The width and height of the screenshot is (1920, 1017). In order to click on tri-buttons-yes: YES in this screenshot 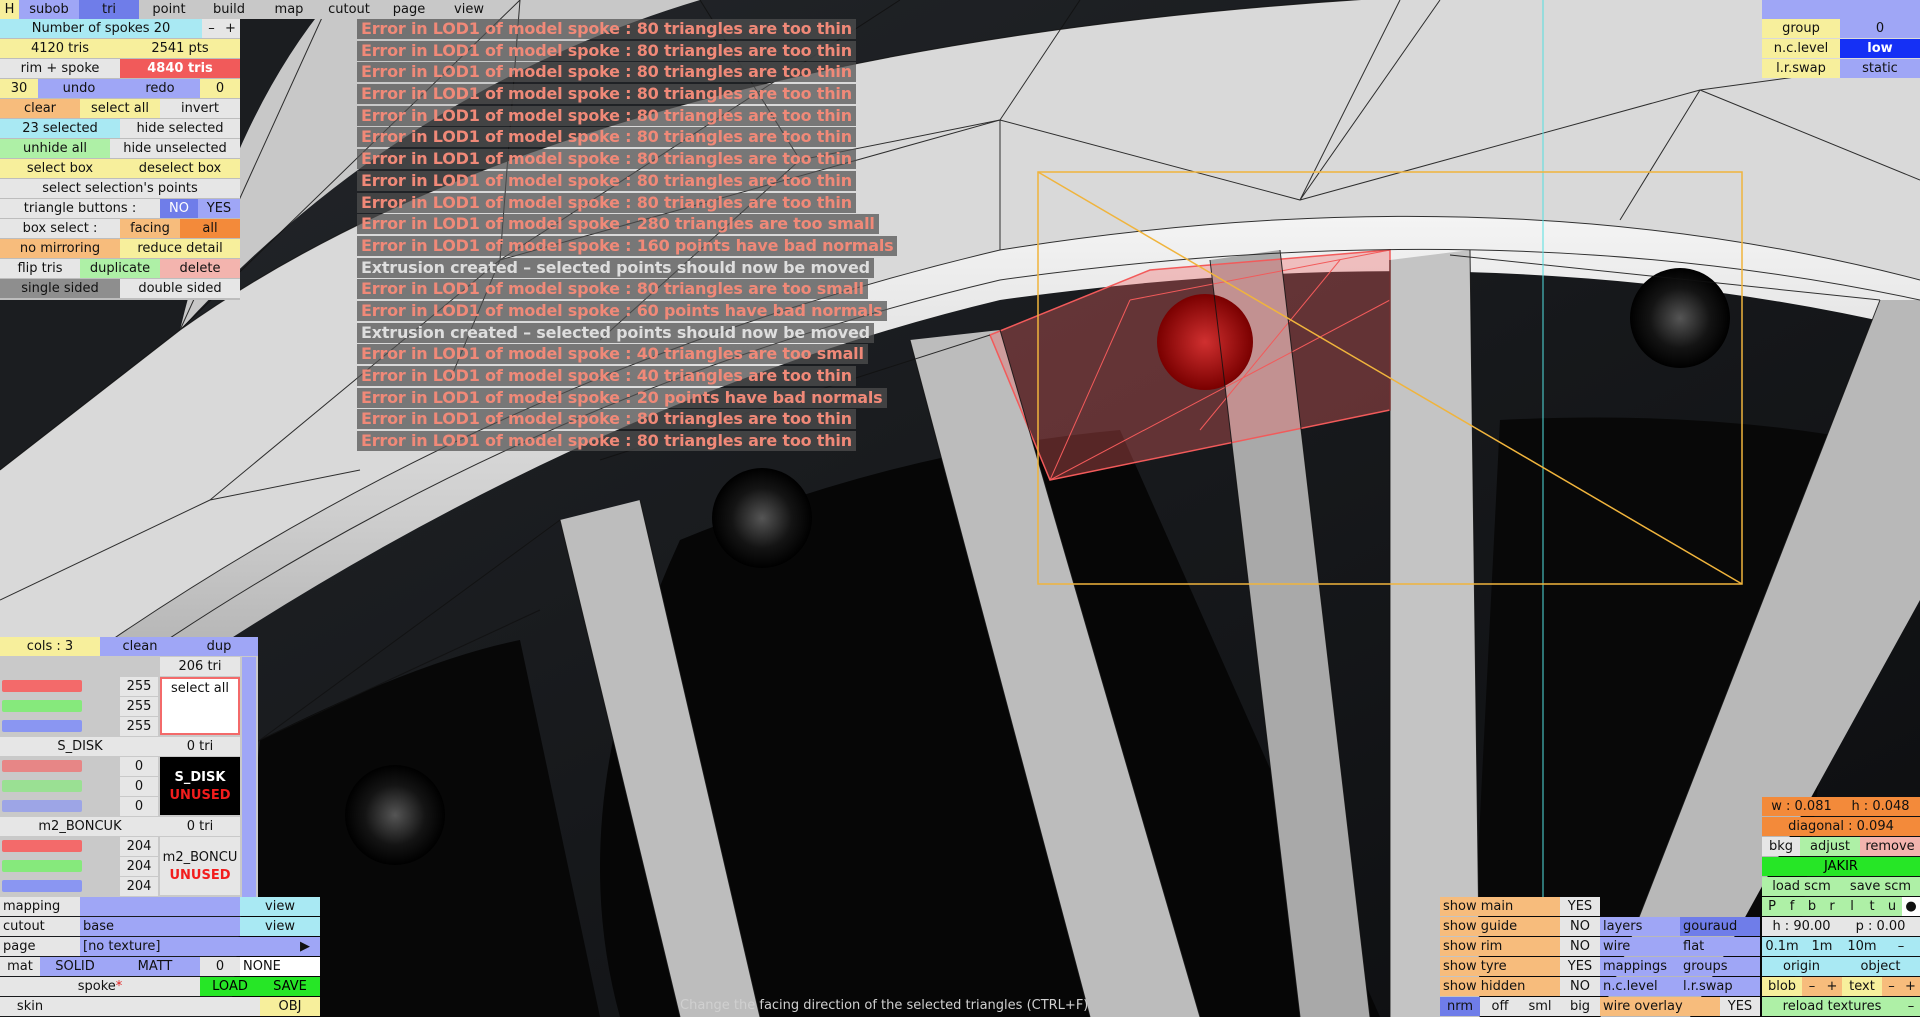, I will do `click(219, 208)`.